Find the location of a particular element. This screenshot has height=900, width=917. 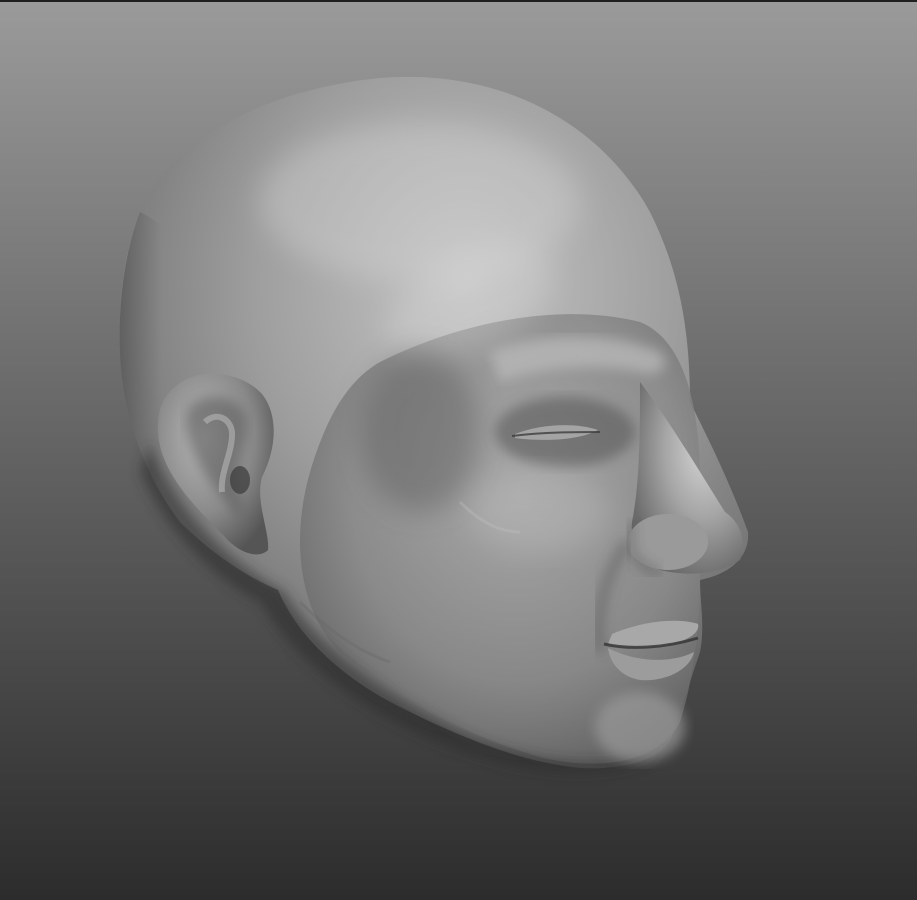

temple-shadow is located at coordinates (420, 432).